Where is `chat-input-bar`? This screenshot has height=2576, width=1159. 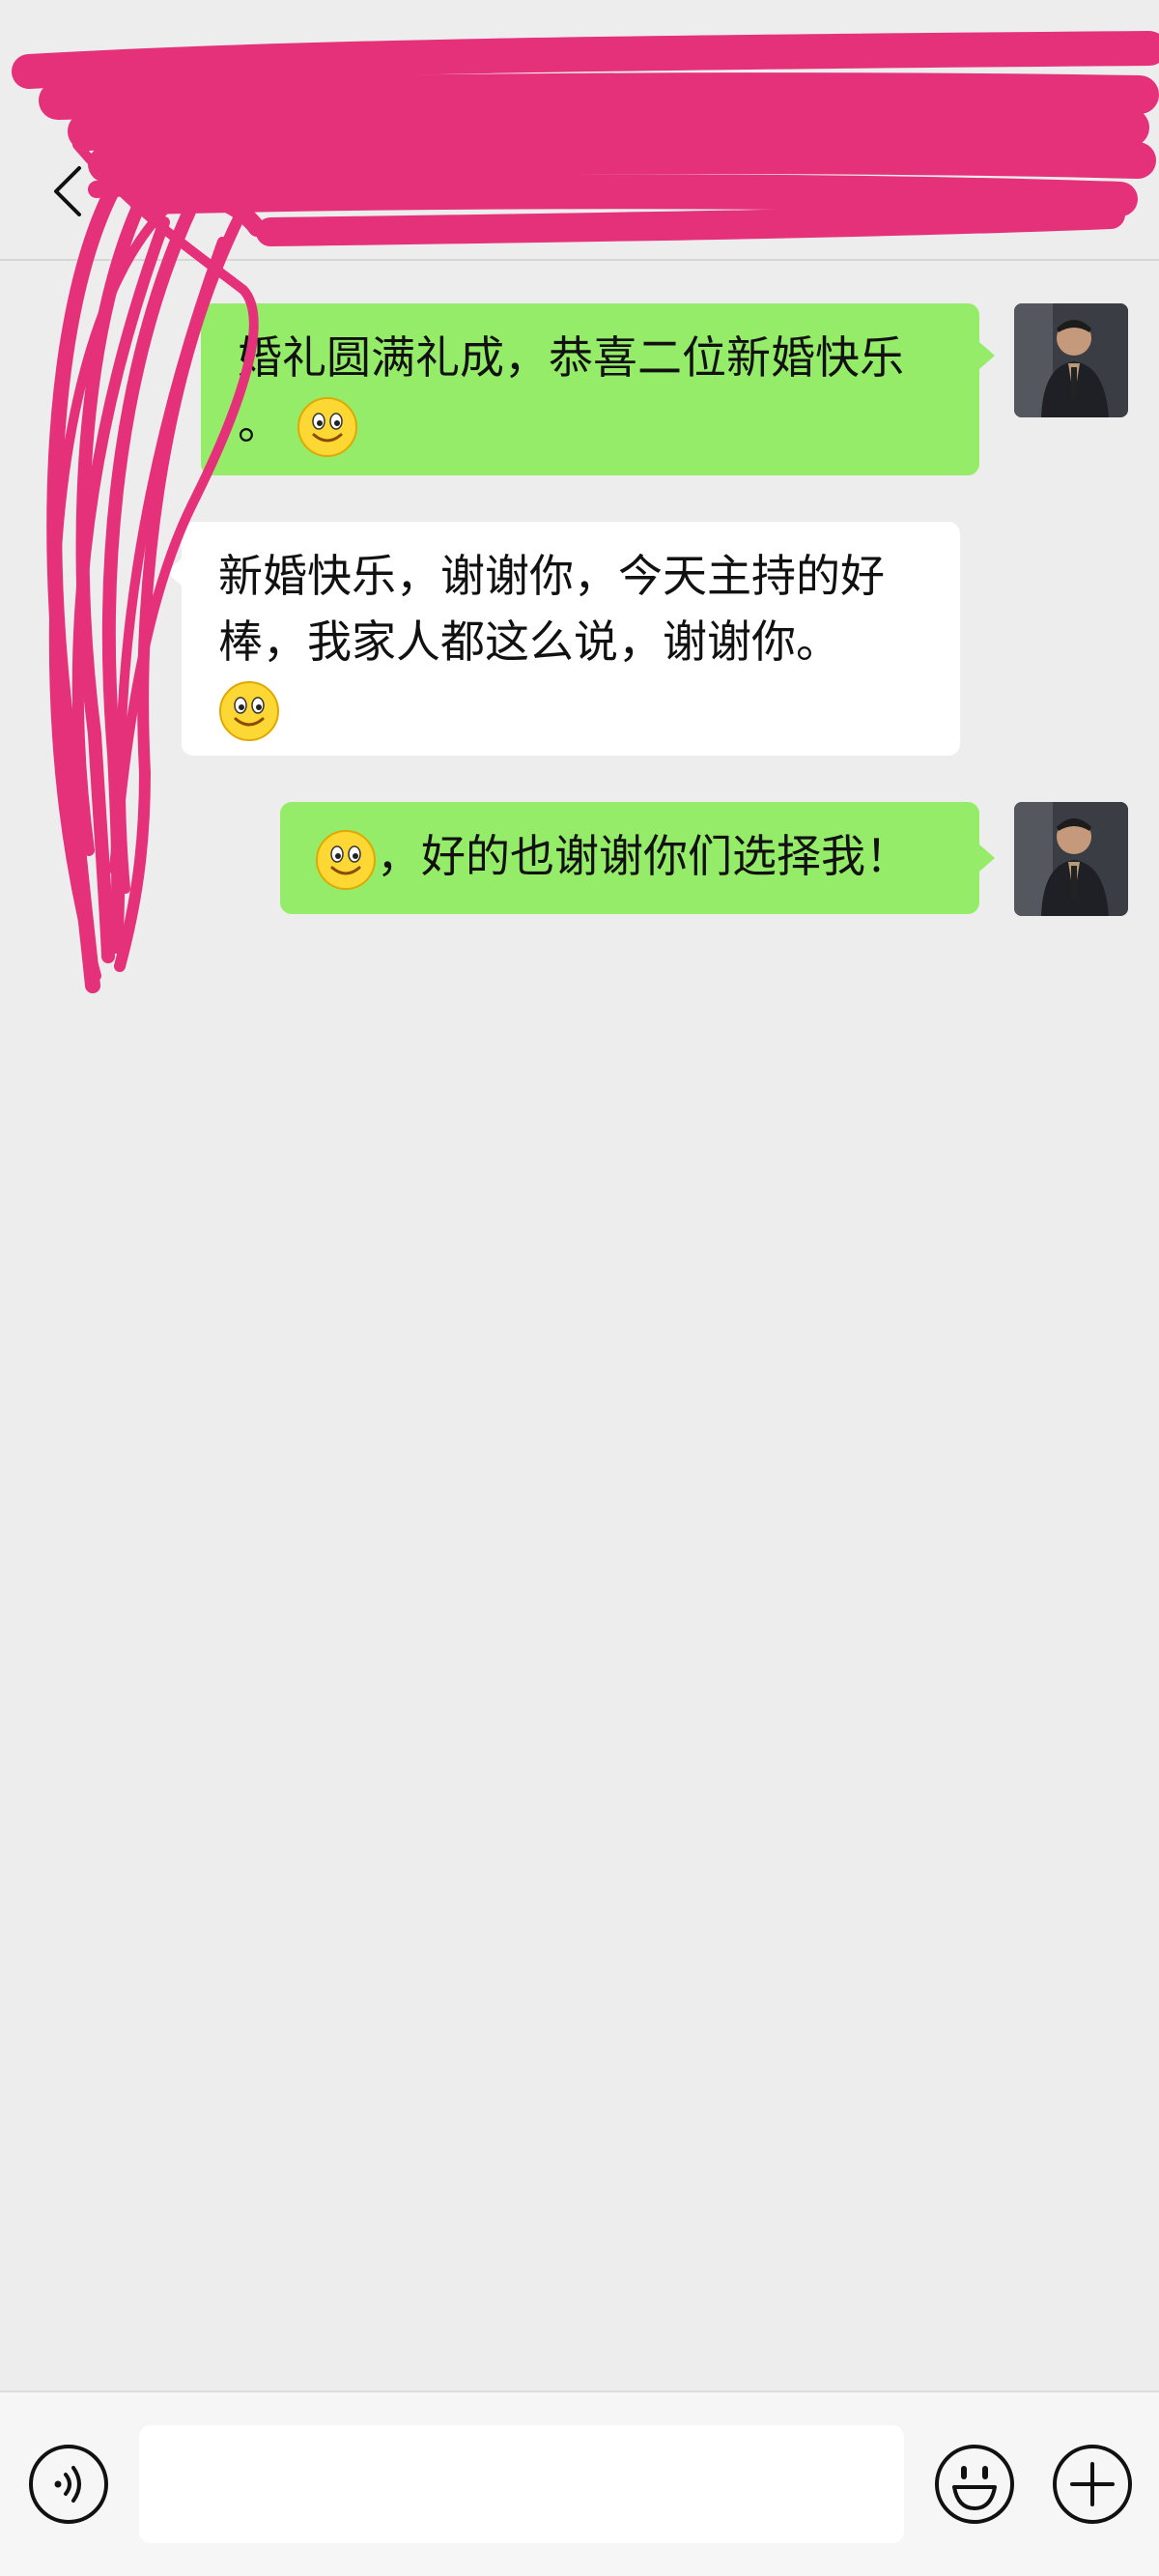 chat-input-bar is located at coordinates (579, 2483).